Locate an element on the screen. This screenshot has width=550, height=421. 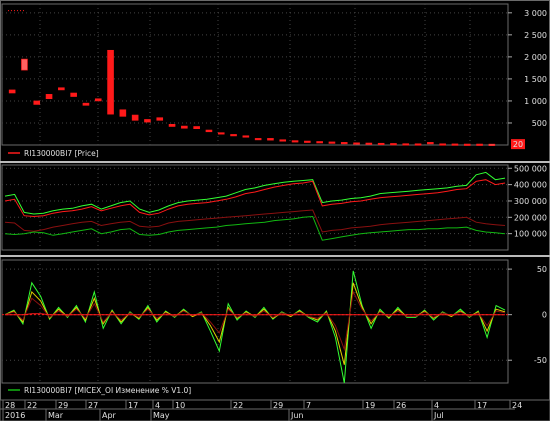
x-month-label: Jun is located at coordinates (297, 415).